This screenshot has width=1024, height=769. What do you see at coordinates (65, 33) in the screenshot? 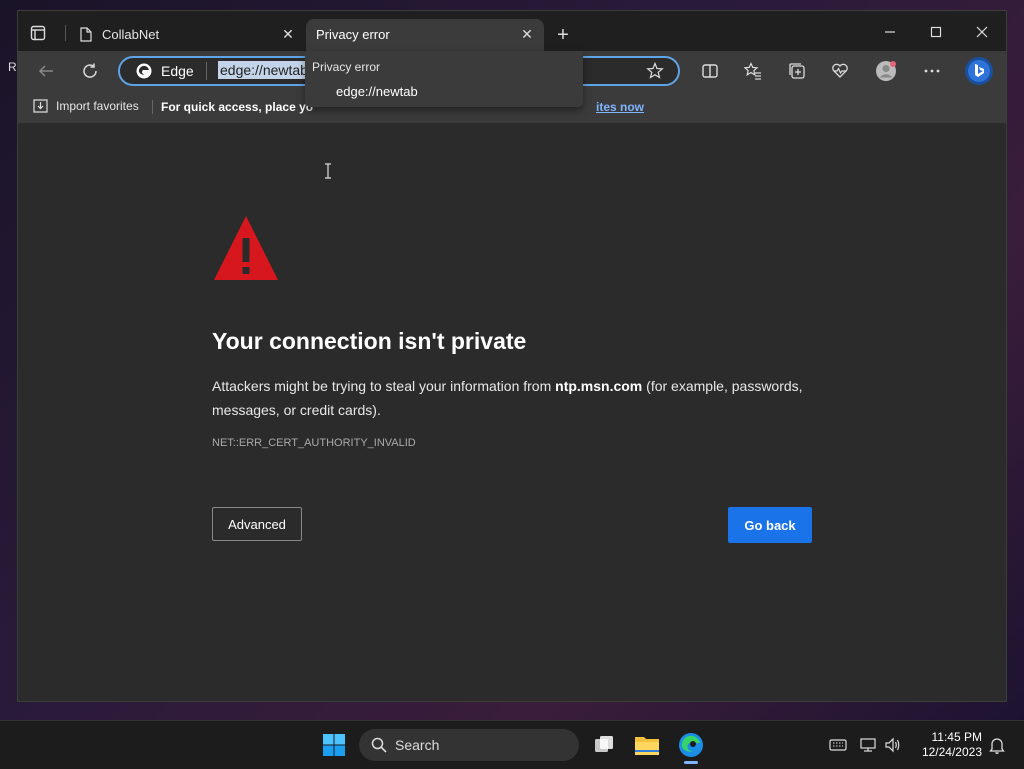
I see `tab-separator` at bounding box center [65, 33].